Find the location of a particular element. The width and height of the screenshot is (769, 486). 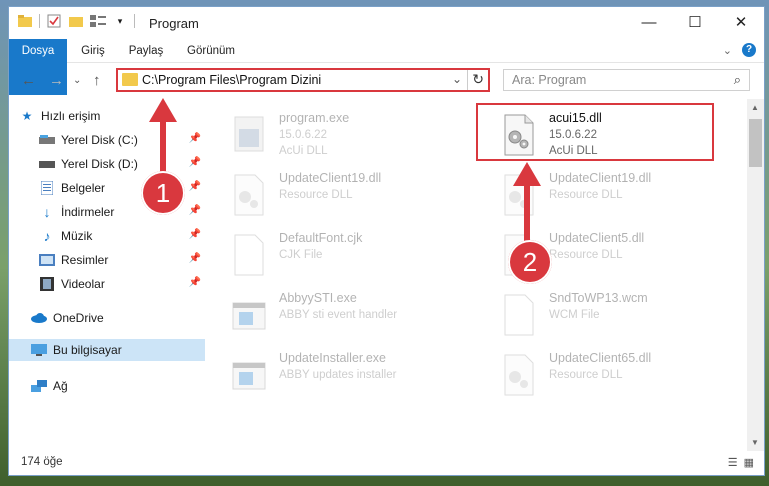

address-bar: C:\Program Files\Program Dizini ⌄ ↻ is located at coordinates (303, 80).